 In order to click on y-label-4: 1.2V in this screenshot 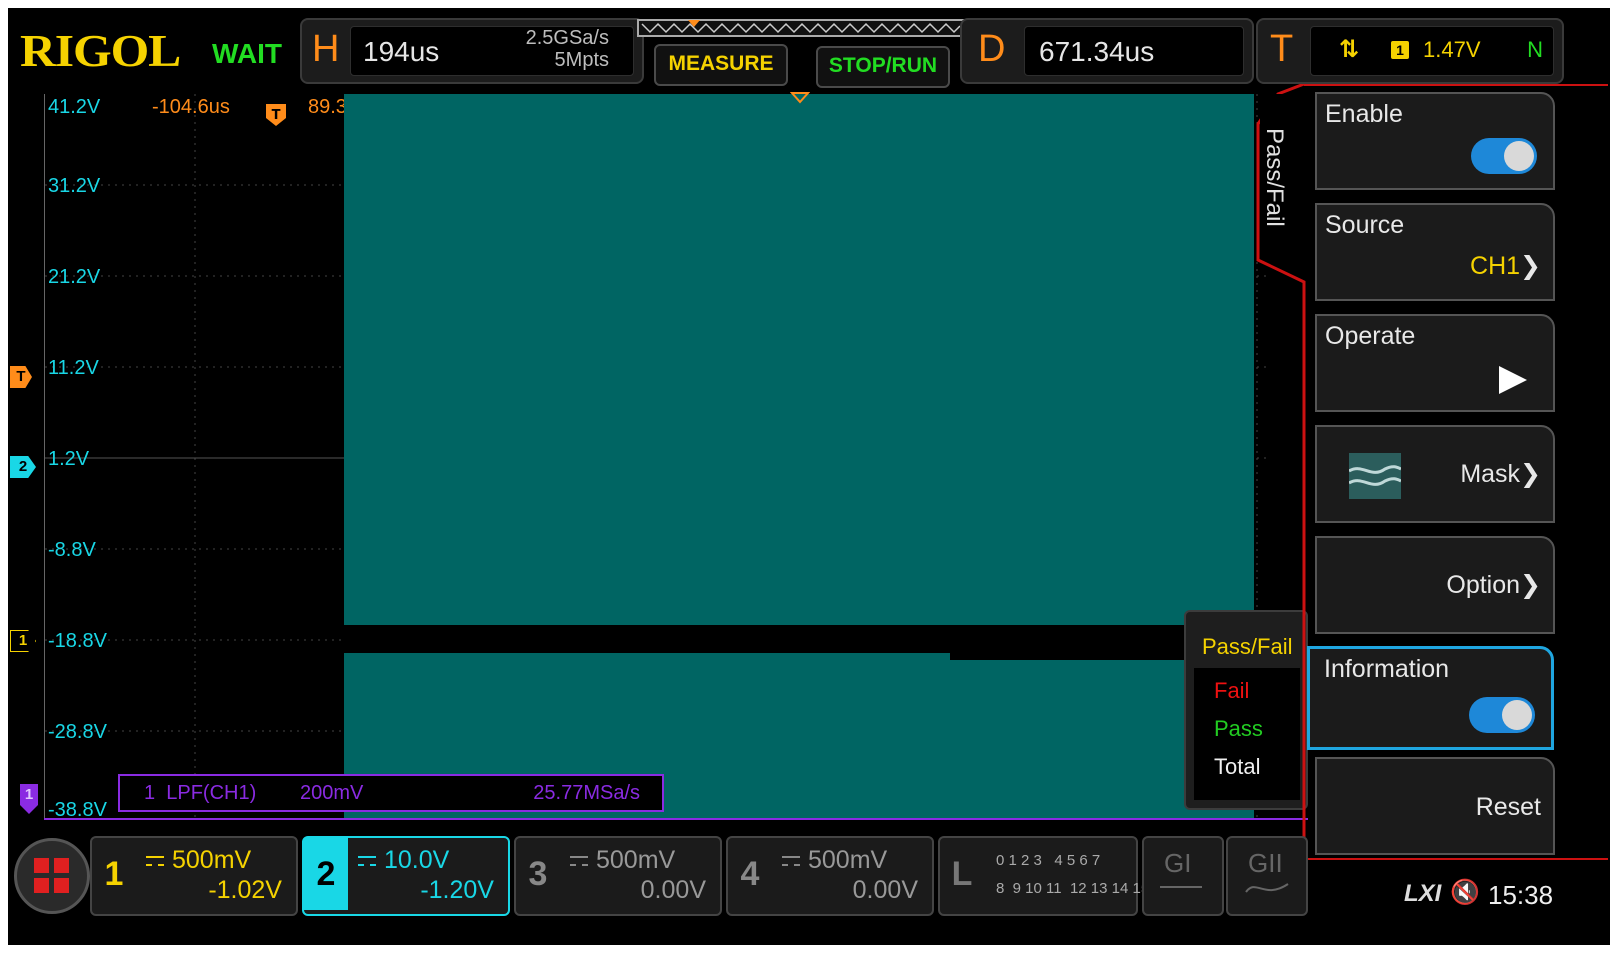, I will do `click(69, 459)`.